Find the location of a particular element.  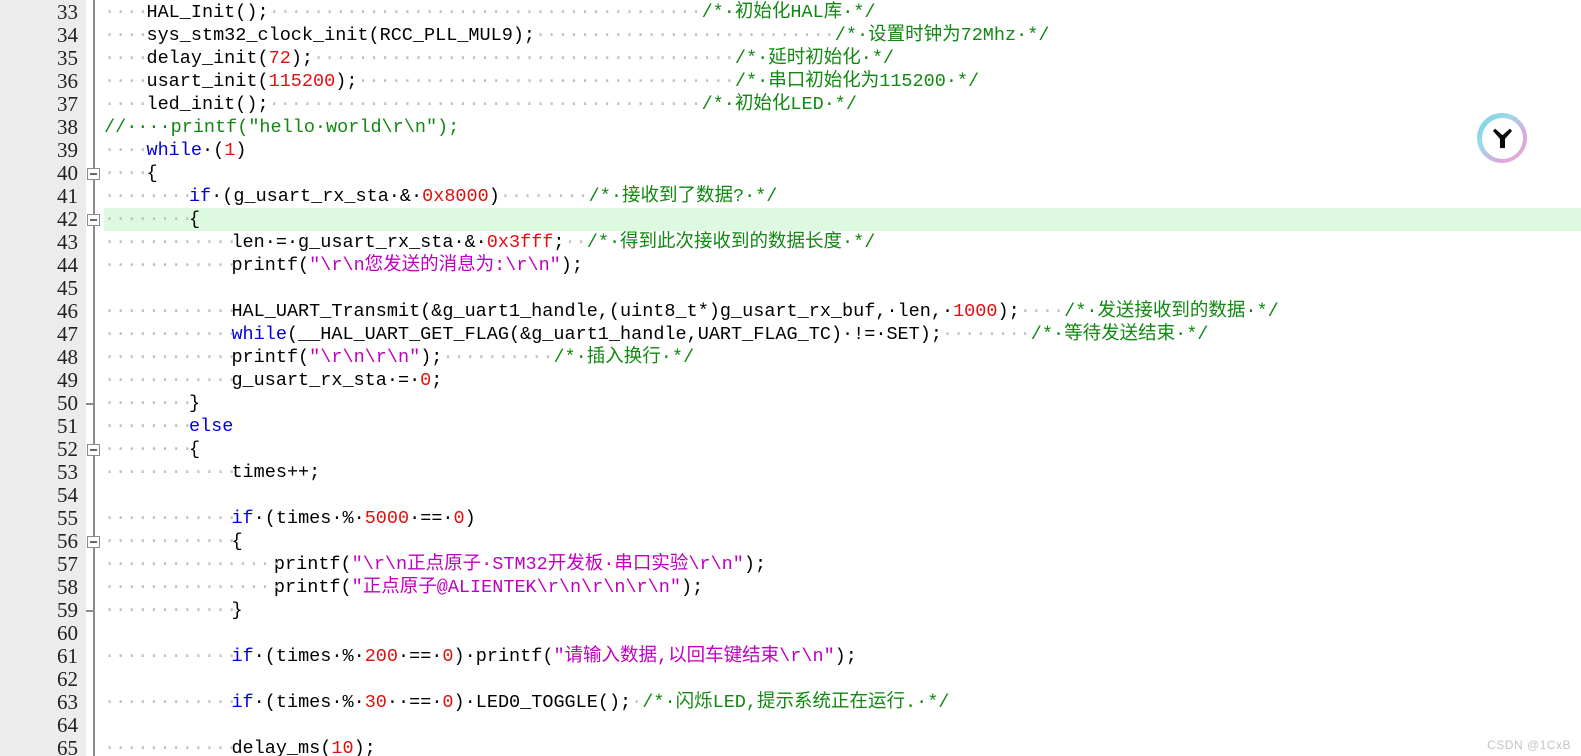

token-plain: usart_init( is located at coordinates (207, 81).